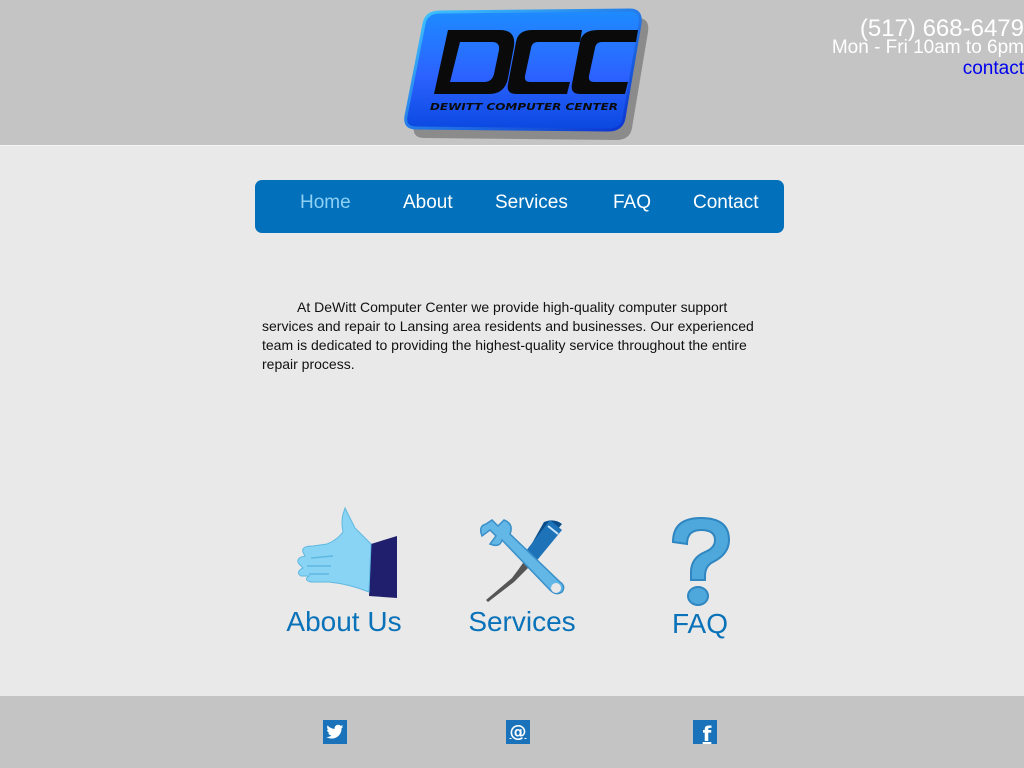 This screenshot has width=1024, height=768. I want to click on nav-services: Services, so click(531, 203).